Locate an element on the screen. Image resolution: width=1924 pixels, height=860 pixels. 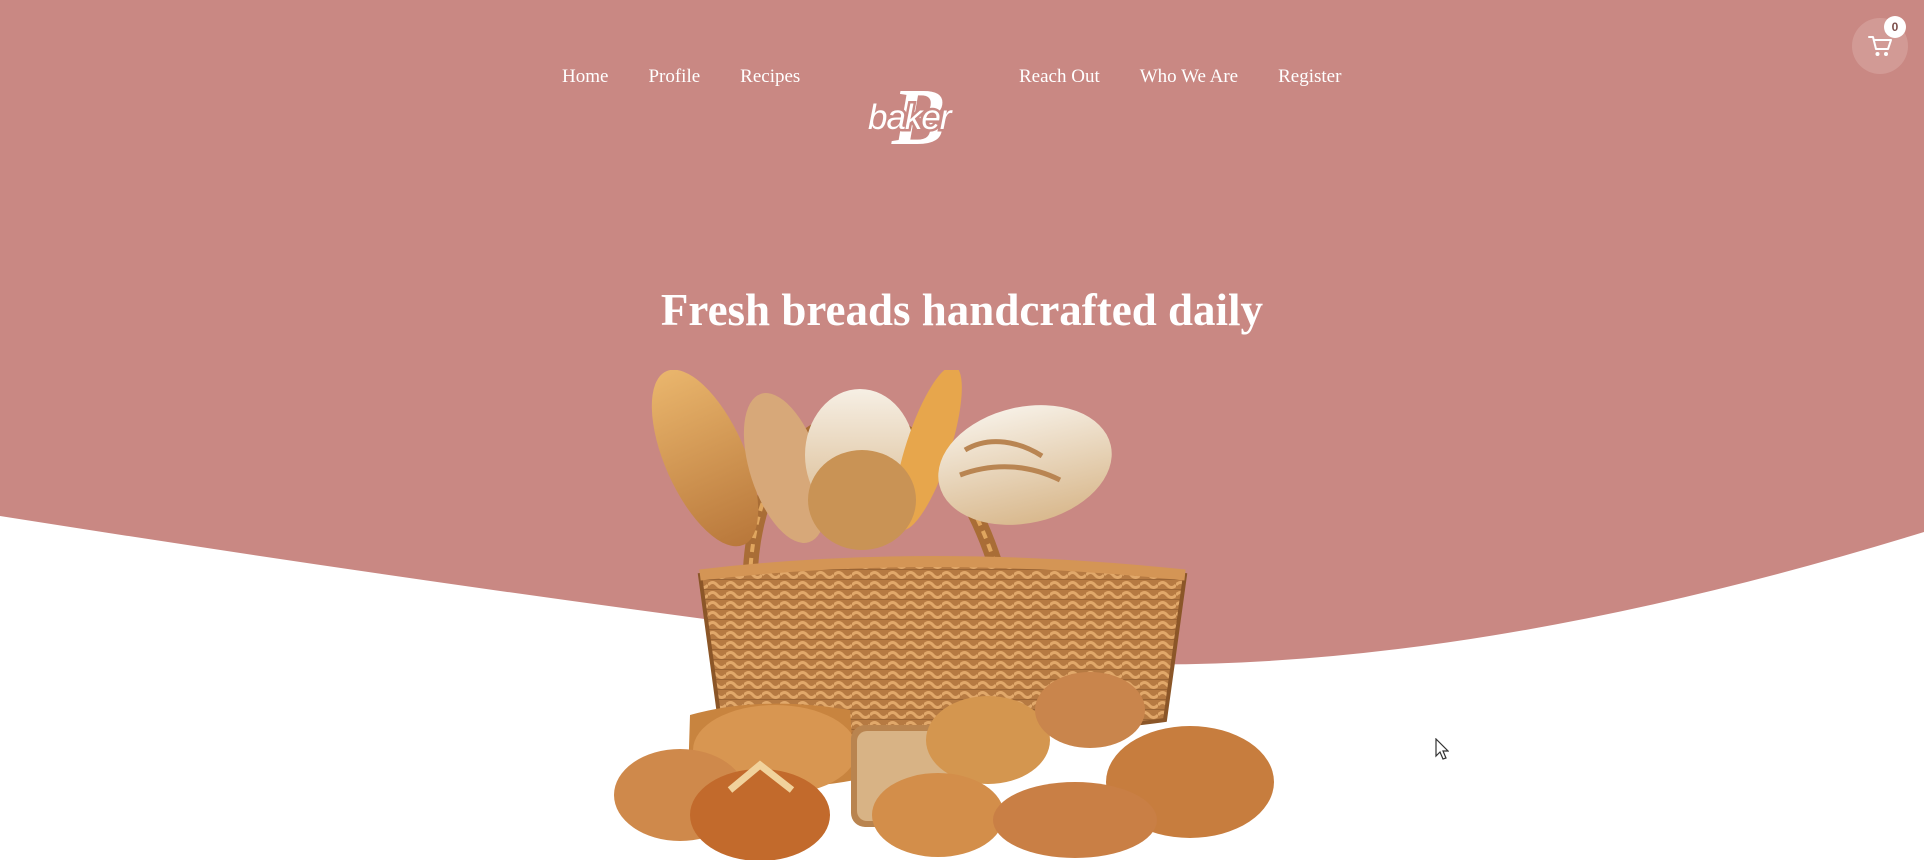
main-nav-right: Reach Out Who We Are Register is located at coordinates (1180, 77).